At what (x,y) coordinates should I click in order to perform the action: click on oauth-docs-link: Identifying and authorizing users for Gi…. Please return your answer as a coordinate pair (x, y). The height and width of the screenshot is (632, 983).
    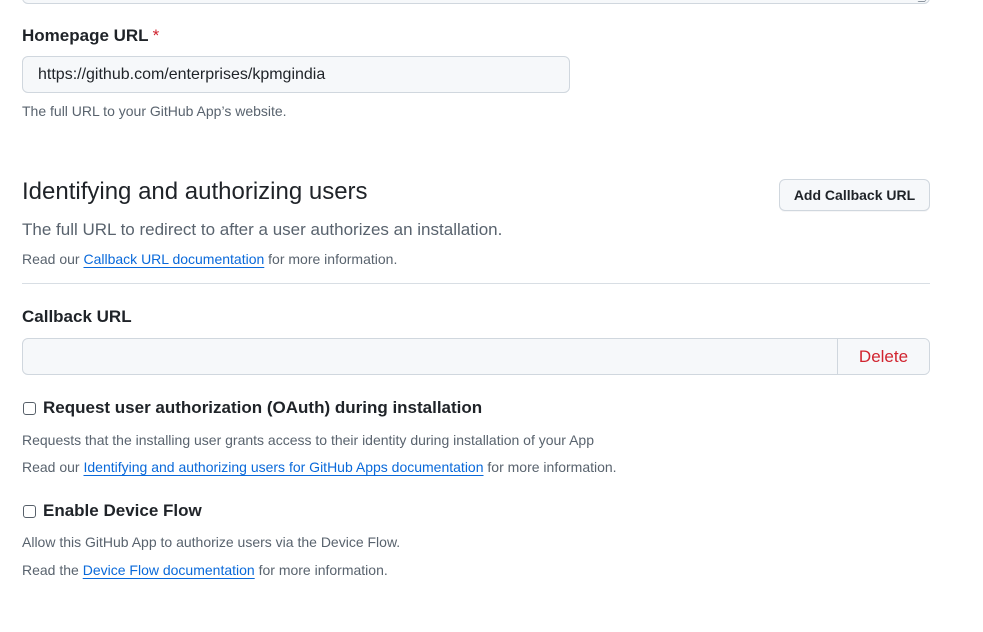
    Looking at the image, I should click on (283, 467).